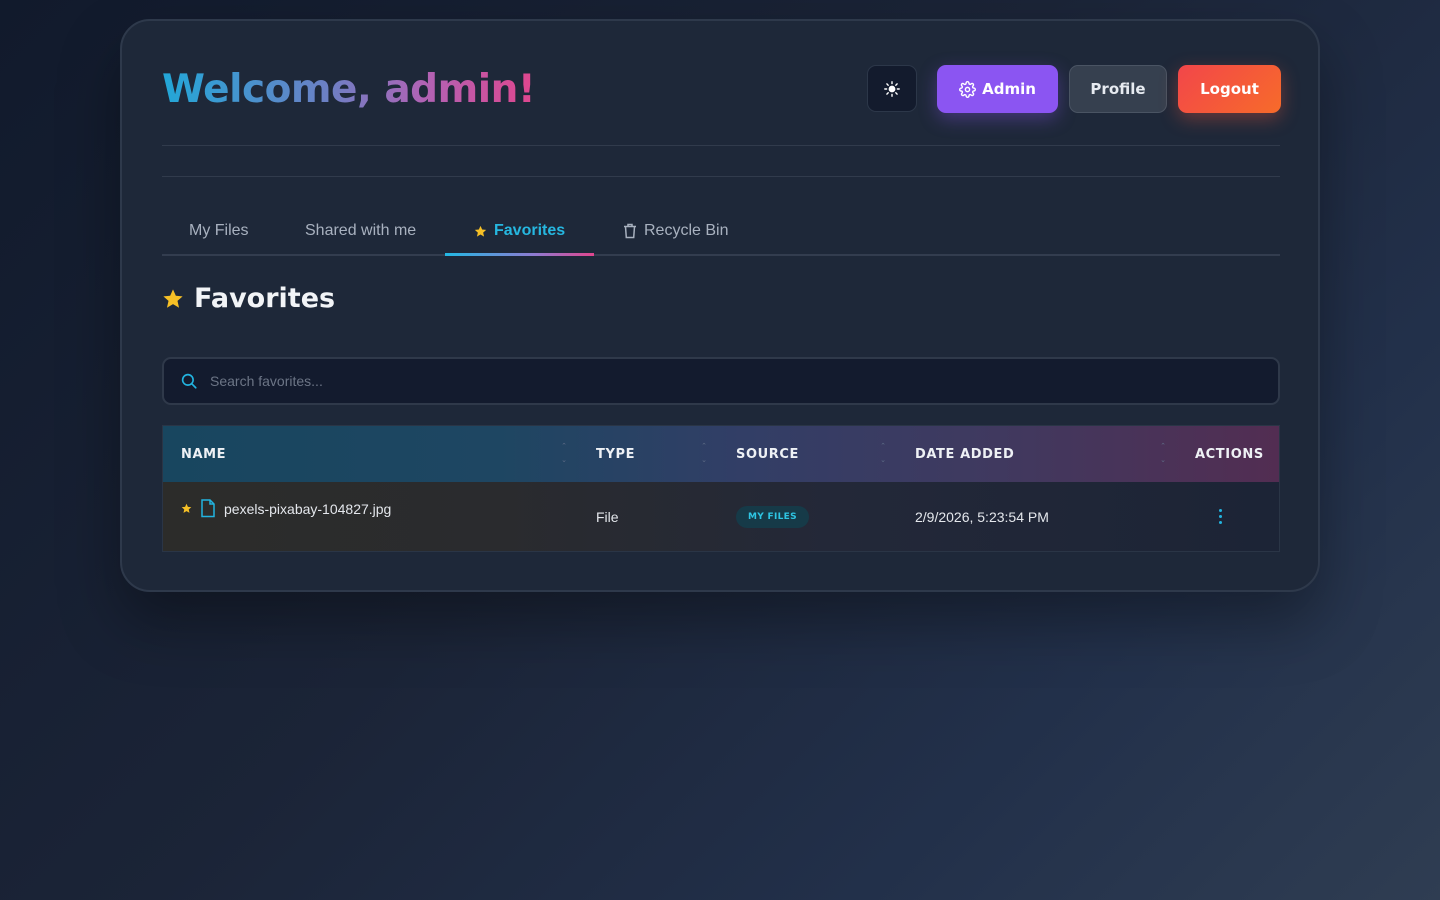  Describe the element at coordinates (630, 231) in the screenshot. I see `trash-icon` at that location.